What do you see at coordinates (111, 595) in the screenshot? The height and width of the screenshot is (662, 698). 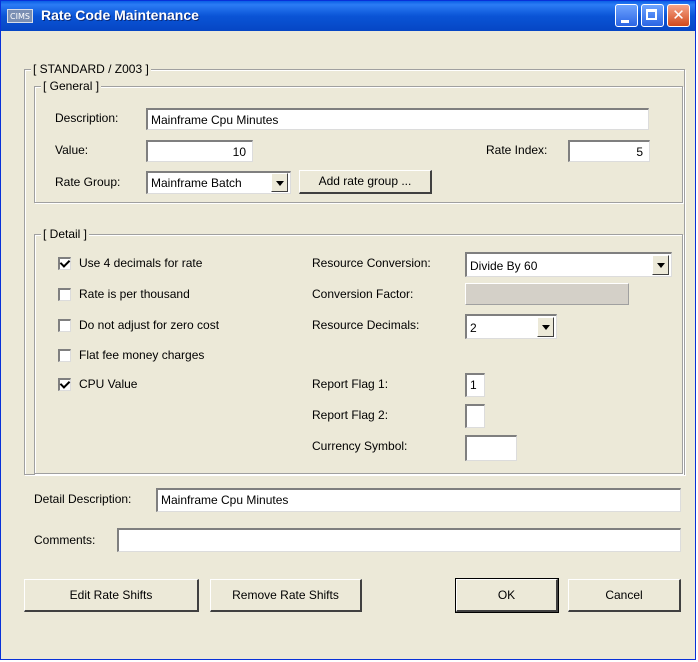 I see `edit-rate-shifts-button: Edit Rate Shifts` at bounding box center [111, 595].